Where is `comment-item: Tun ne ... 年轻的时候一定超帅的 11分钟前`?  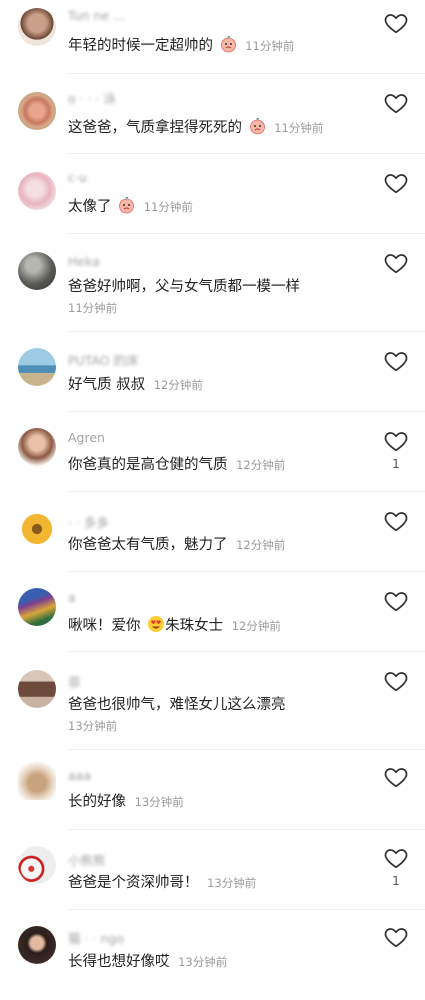 comment-item: Tun ne ... 年轻的时候一定超帅的 11分钟前 is located at coordinates (212, 37).